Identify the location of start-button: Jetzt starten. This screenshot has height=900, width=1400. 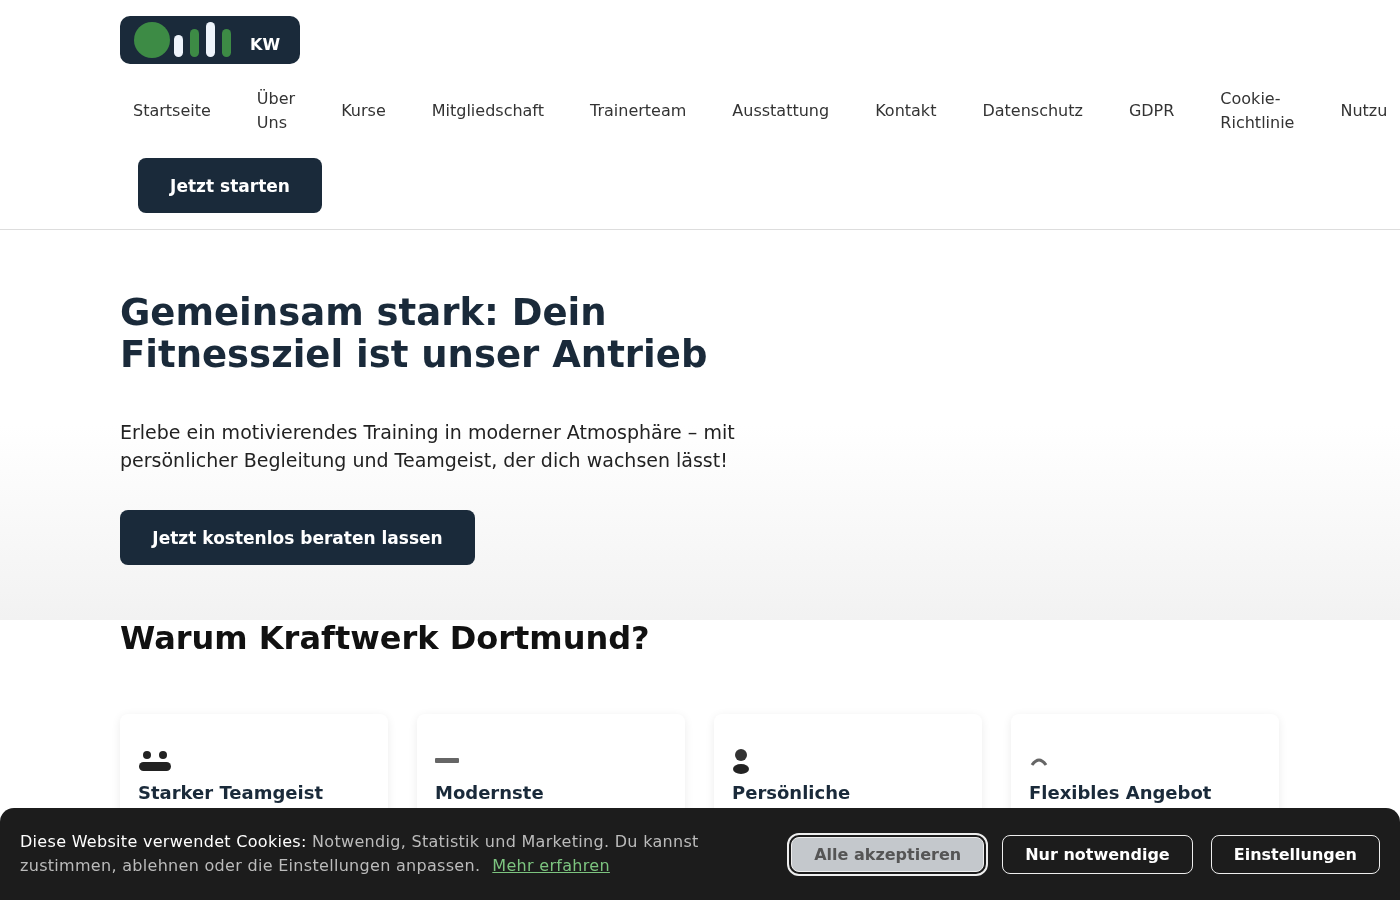
(230, 185).